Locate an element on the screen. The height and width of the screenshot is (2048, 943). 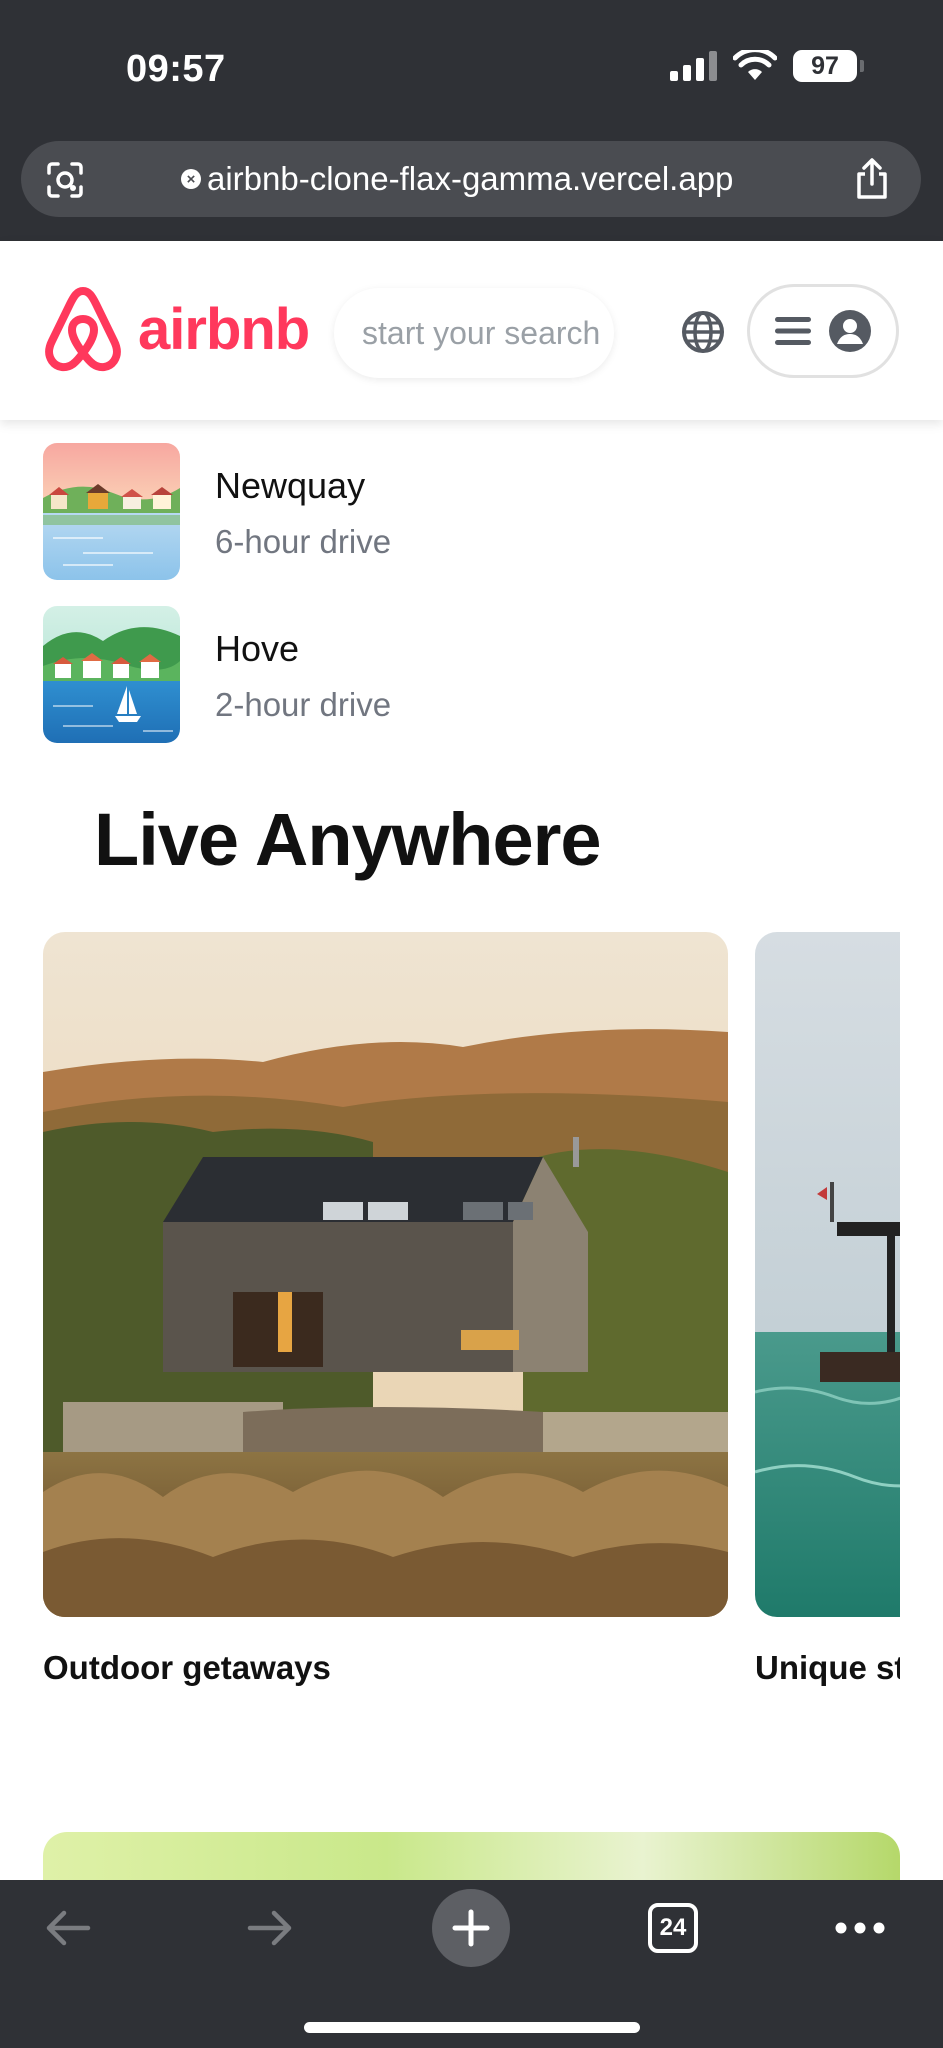
user-menu-button is located at coordinates (823, 331).